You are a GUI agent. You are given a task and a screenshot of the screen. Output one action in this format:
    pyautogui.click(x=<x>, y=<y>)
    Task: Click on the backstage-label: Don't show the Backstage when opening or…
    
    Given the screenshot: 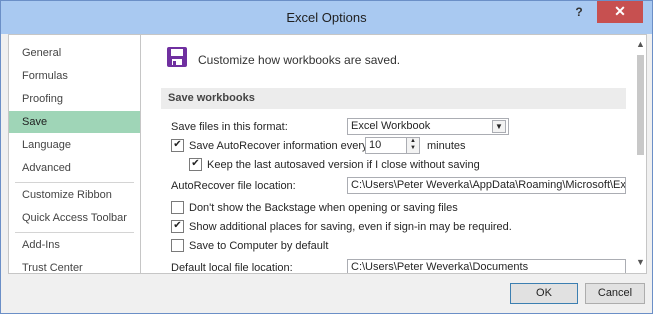 What is the action you would take?
    pyautogui.click(x=323, y=208)
    